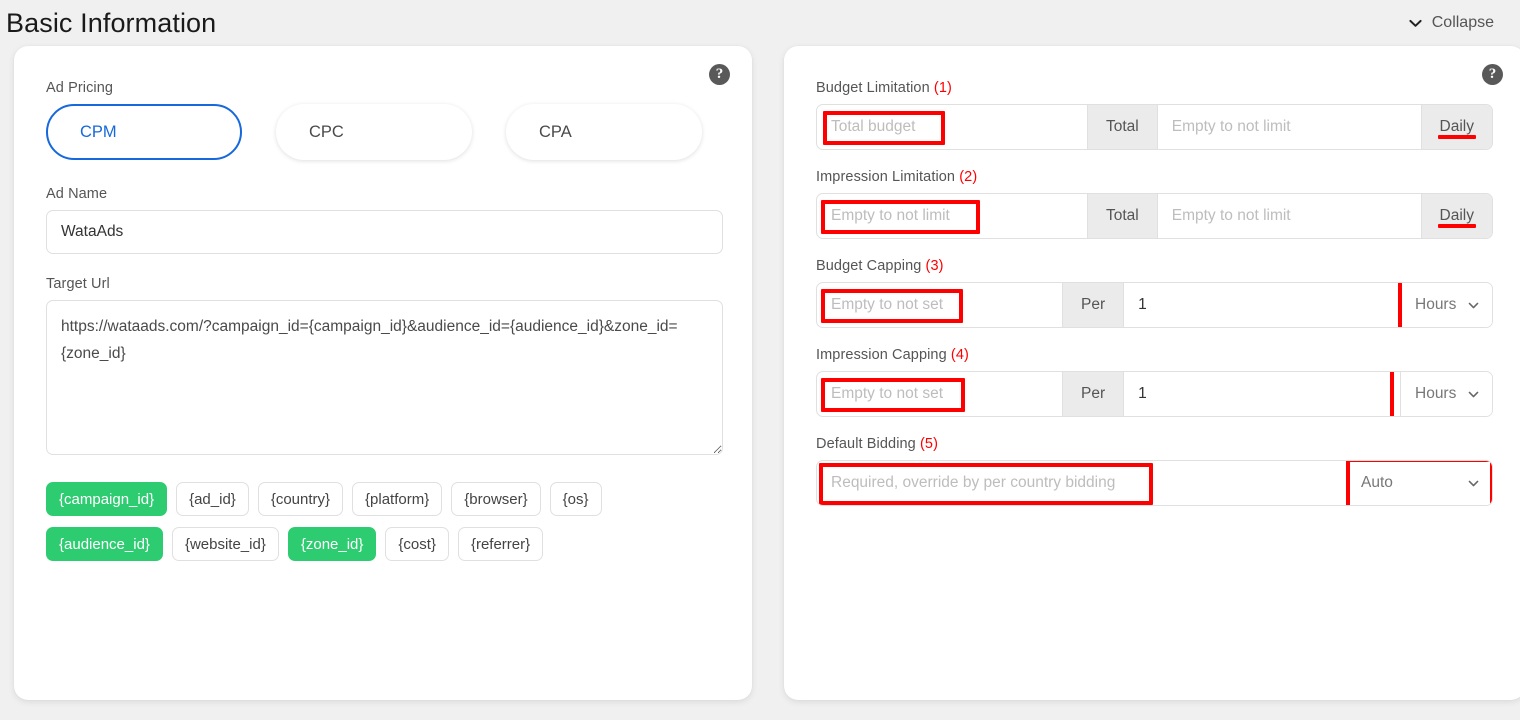 The width and height of the screenshot is (1520, 720). I want to click on budget-capping-field: Budget Capping (3) Per Hours, so click(1154, 293).